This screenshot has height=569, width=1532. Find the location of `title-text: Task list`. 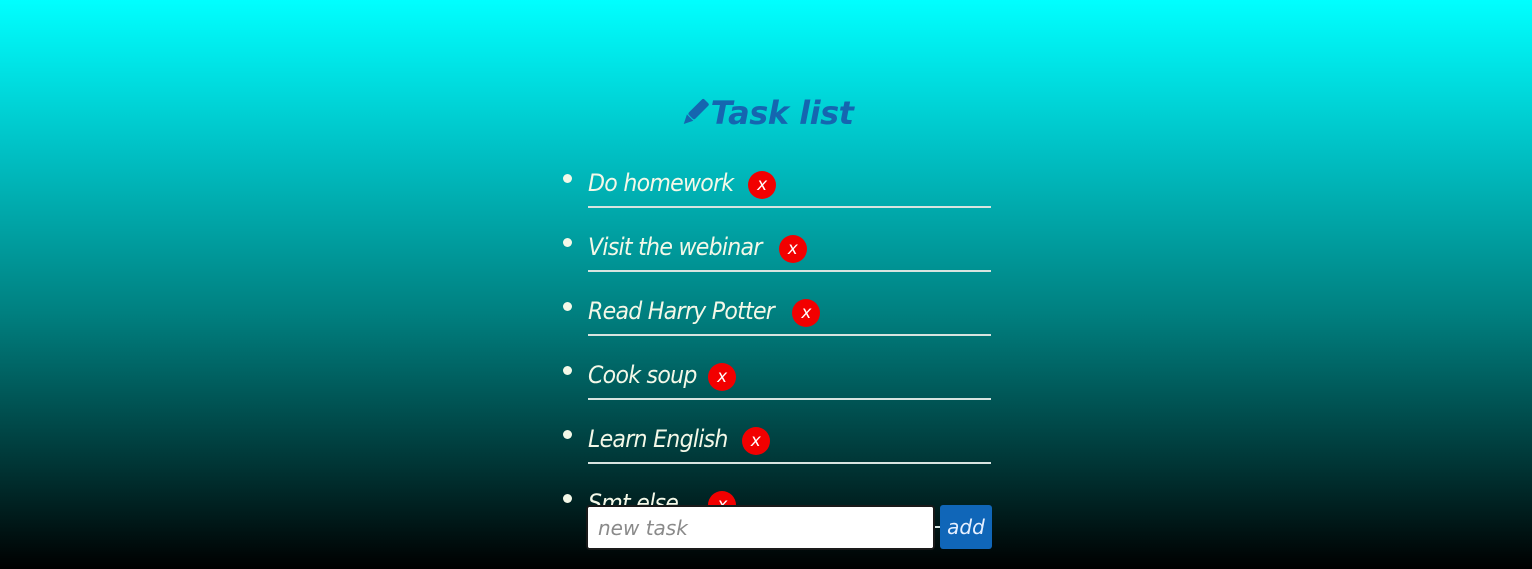

title-text: Task list is located at coordinates (782, 113).